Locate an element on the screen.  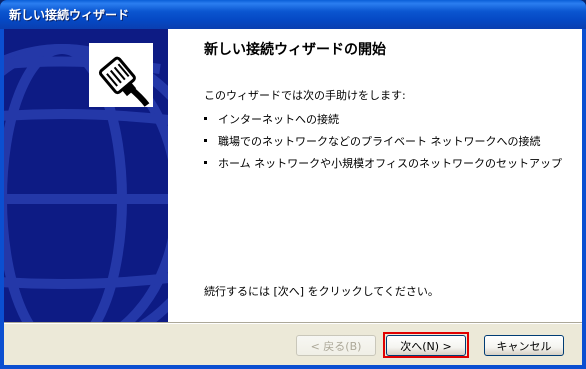
network-cable-plug-icon is located at coordinates (121, 76).